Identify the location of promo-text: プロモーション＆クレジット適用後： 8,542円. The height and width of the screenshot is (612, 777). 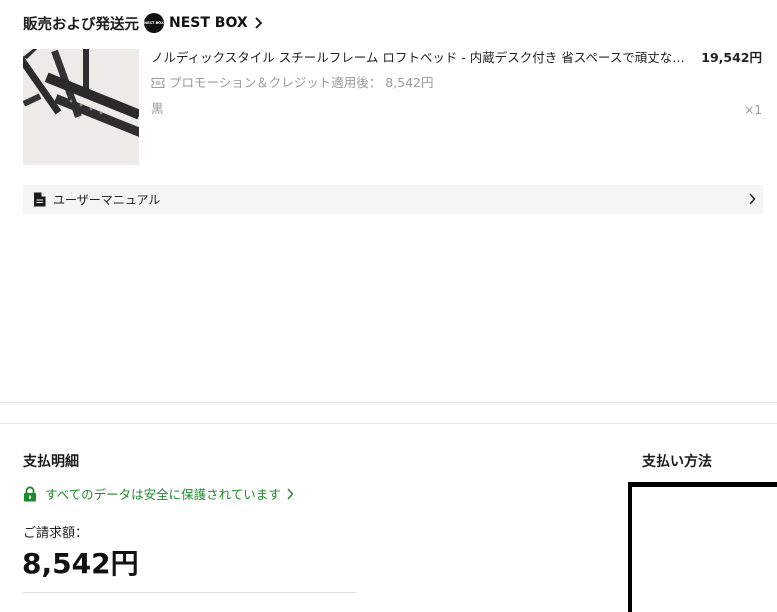
(301, 82).